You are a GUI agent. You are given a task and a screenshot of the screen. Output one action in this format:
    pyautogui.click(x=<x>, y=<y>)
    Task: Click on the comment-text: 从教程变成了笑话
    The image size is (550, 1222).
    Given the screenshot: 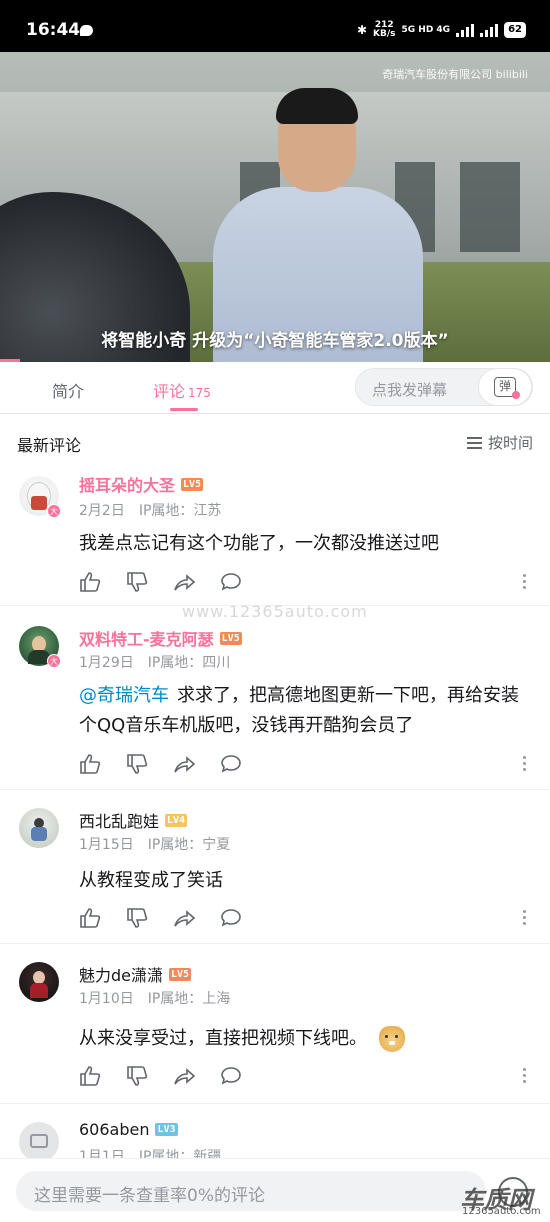 What is the action you would take?
    pyautogui.click(x=151, y=880)
    